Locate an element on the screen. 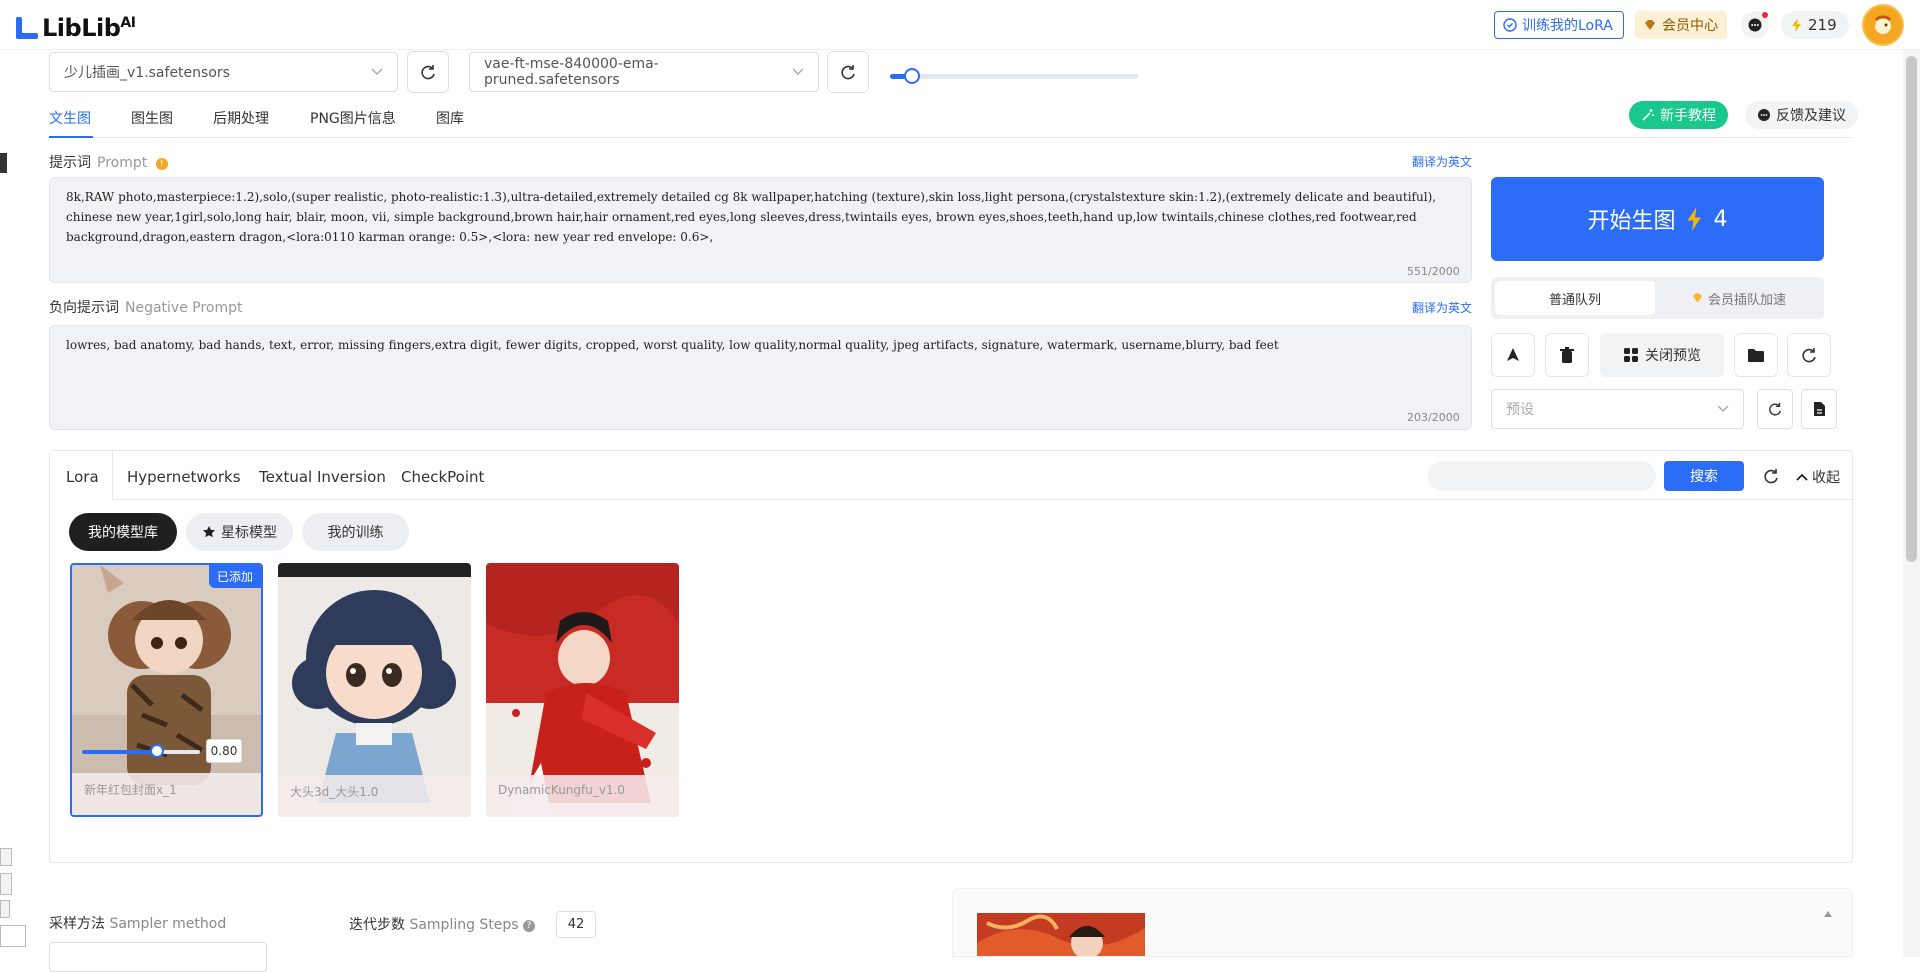  feedback-button: 反馈及建议 is located at coordinates (1801, 115).